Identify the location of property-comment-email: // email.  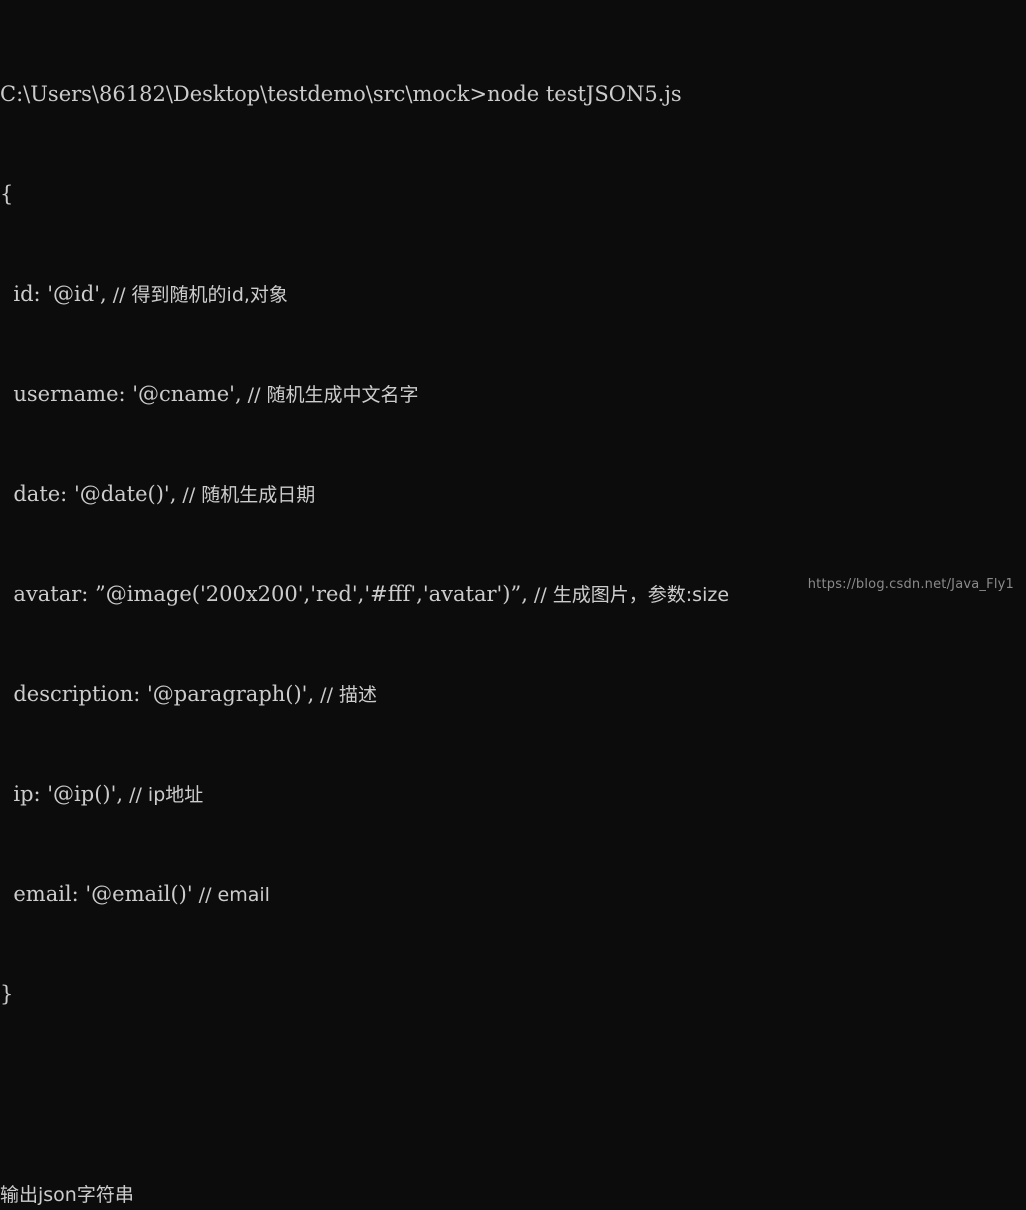
(231, 895).